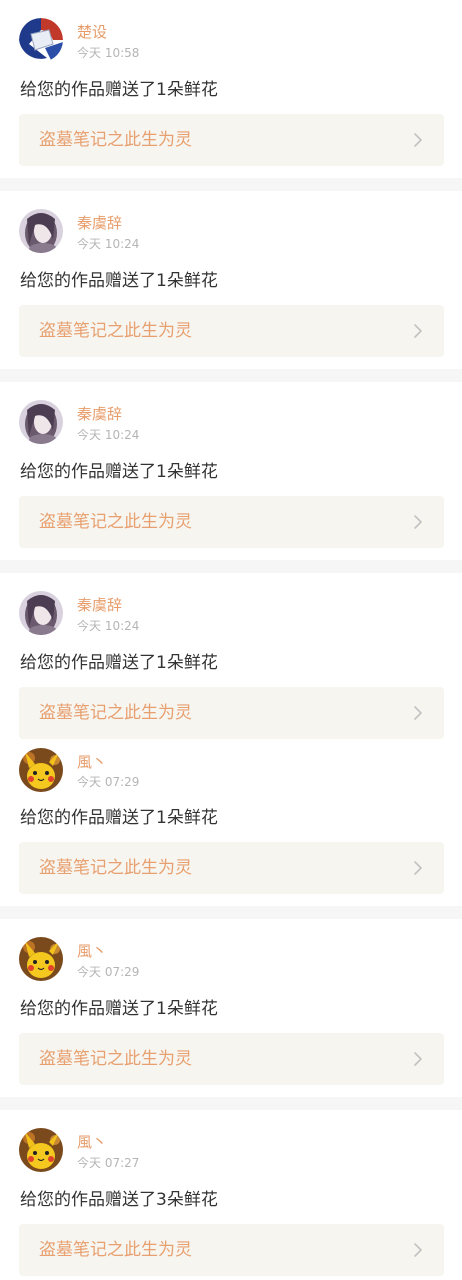  I want to click on avatar-blue-flag-icon, so click(41, 40).